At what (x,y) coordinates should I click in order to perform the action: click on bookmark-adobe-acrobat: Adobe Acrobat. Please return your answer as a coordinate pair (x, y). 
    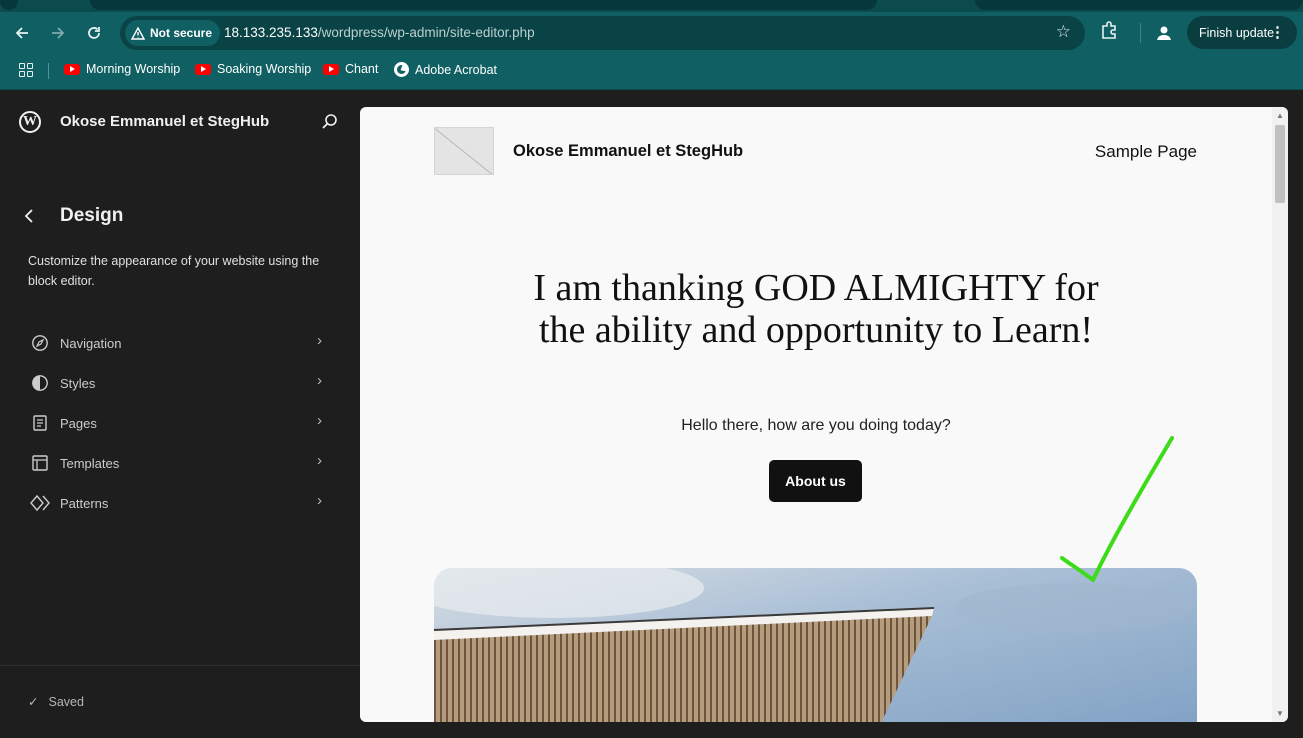
    Looking at the image, I should click on (445, 69).